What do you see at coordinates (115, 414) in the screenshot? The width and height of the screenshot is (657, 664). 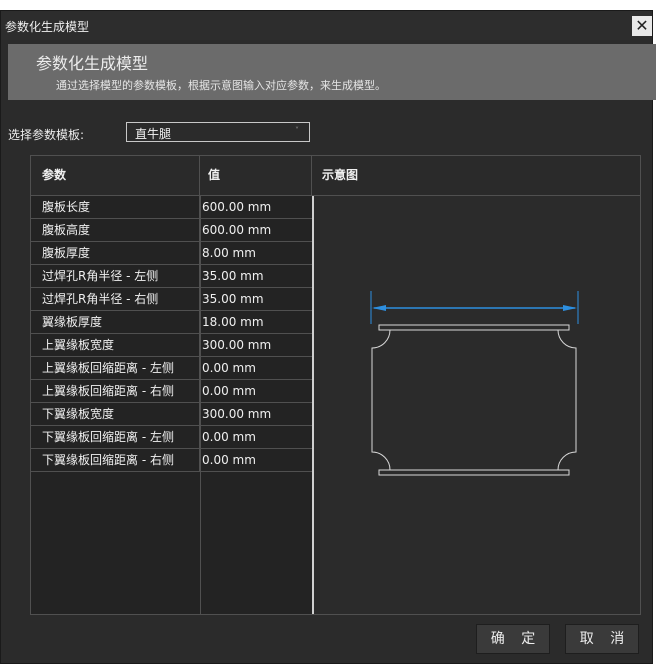 I see `param-name: 下翼缘板宽度` at bounding box center [115, 414].